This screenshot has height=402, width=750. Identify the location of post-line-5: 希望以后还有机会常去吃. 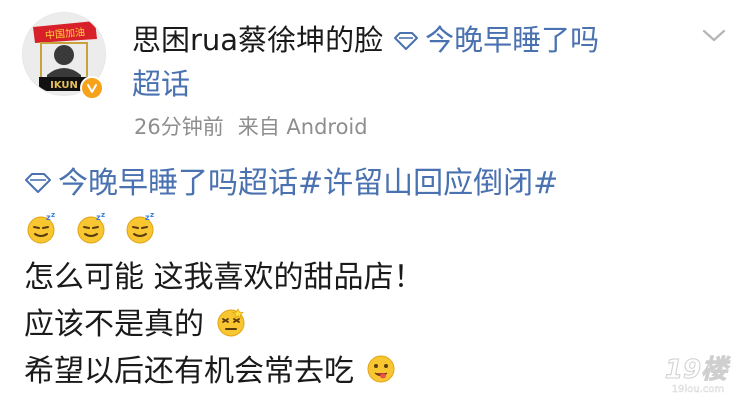
(374, 371).